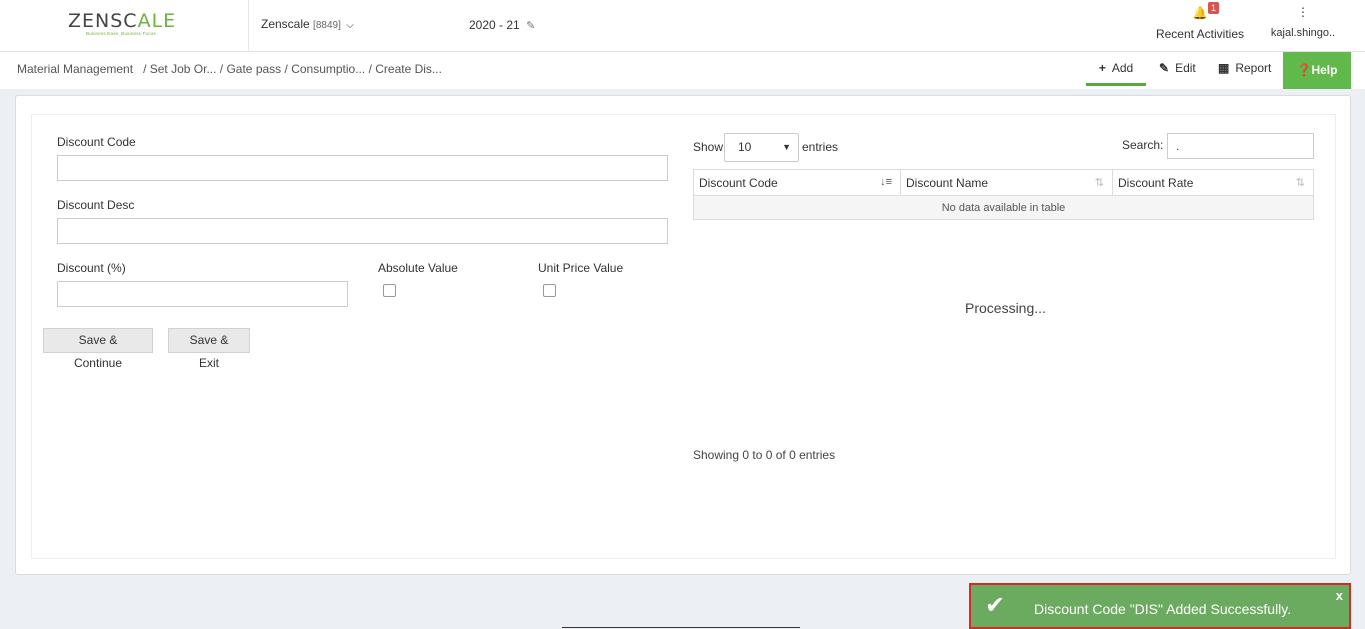 The width and height of the screenshot is (1365, 629). I want to click on edit-label: Edit, so click(1185, 68).